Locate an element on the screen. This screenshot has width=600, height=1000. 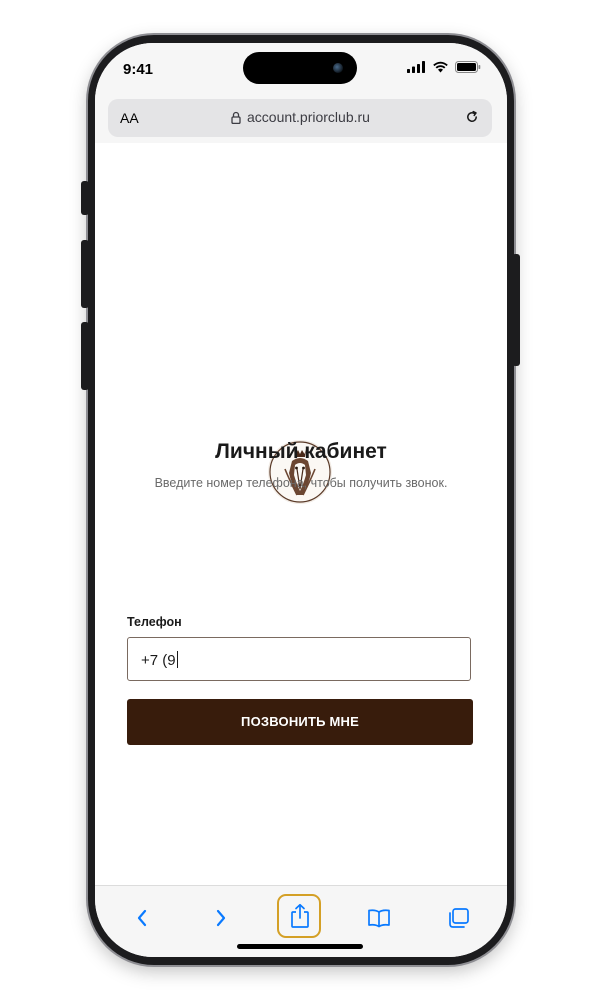
phone-input: +7 (9 is located at coordinates (299, 659).